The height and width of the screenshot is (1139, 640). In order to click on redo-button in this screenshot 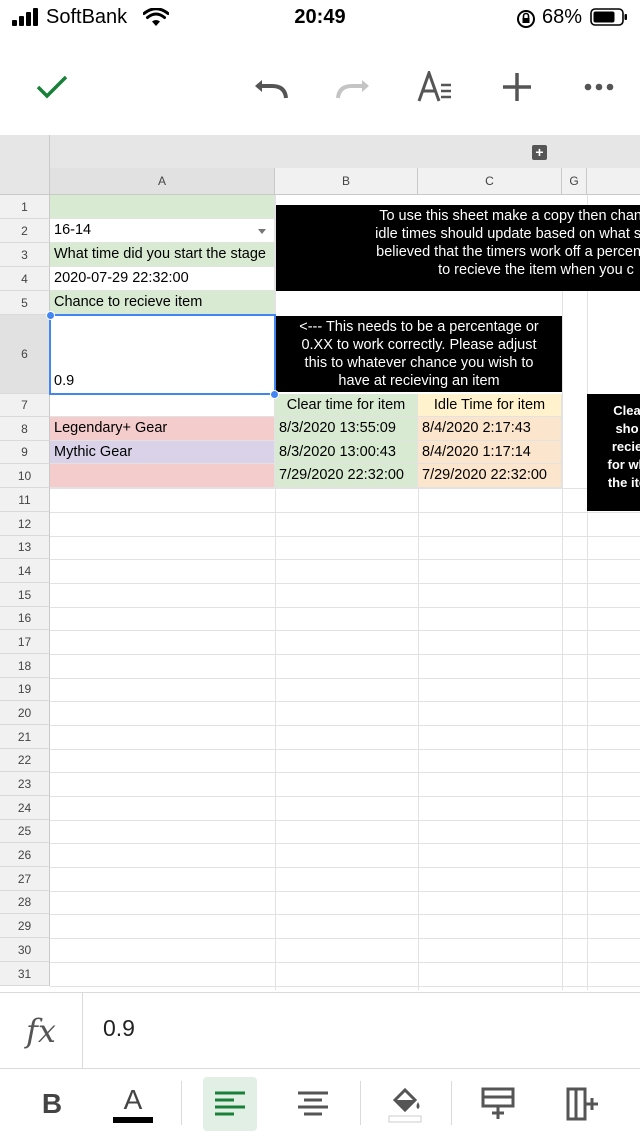, I will do `click(353, 87)`.